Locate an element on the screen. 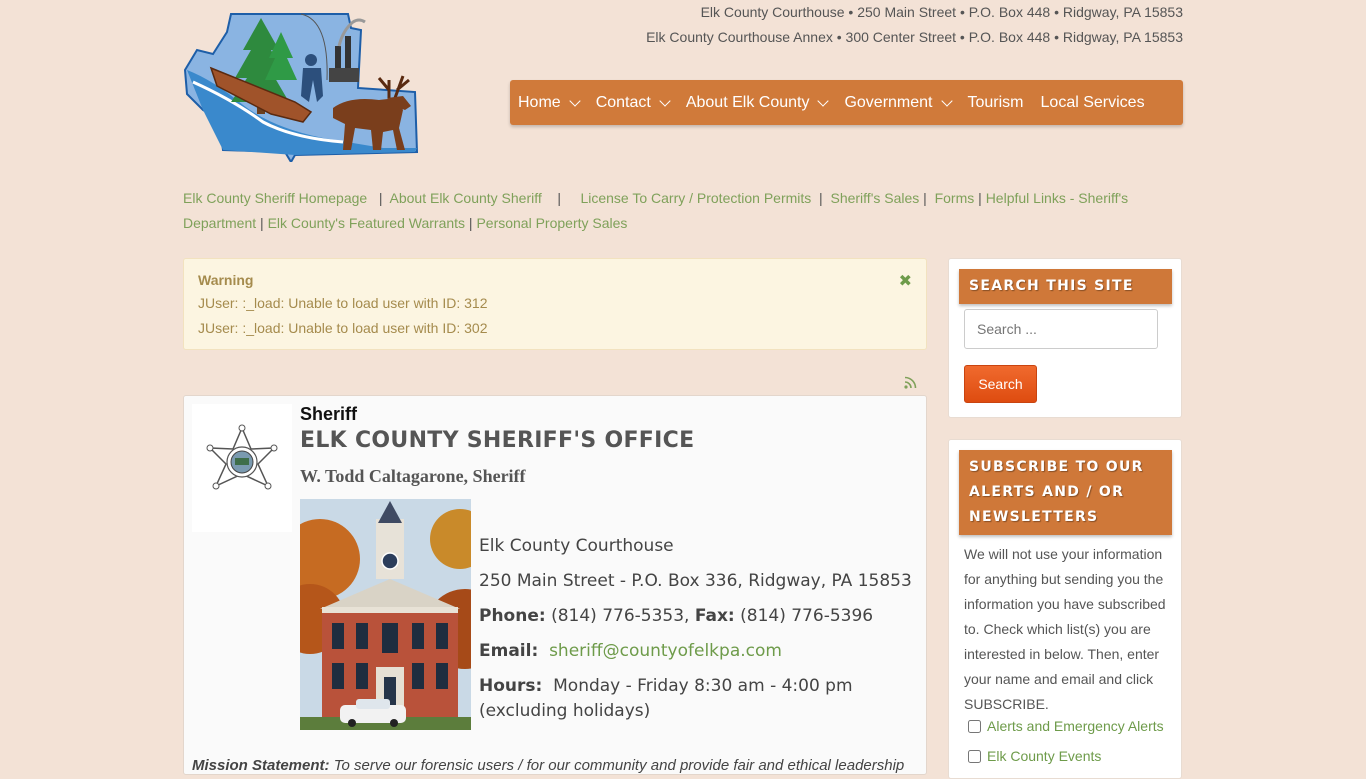 The image size is (1366, 779). phone-label: Phone: is located at coordinates (512, 616).